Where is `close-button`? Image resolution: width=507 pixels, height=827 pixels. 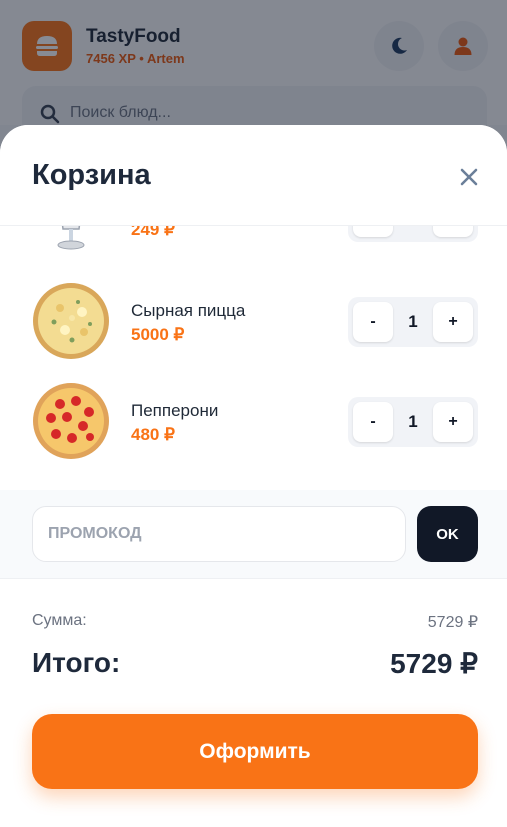 close-button is located at coordinates (469, 177).